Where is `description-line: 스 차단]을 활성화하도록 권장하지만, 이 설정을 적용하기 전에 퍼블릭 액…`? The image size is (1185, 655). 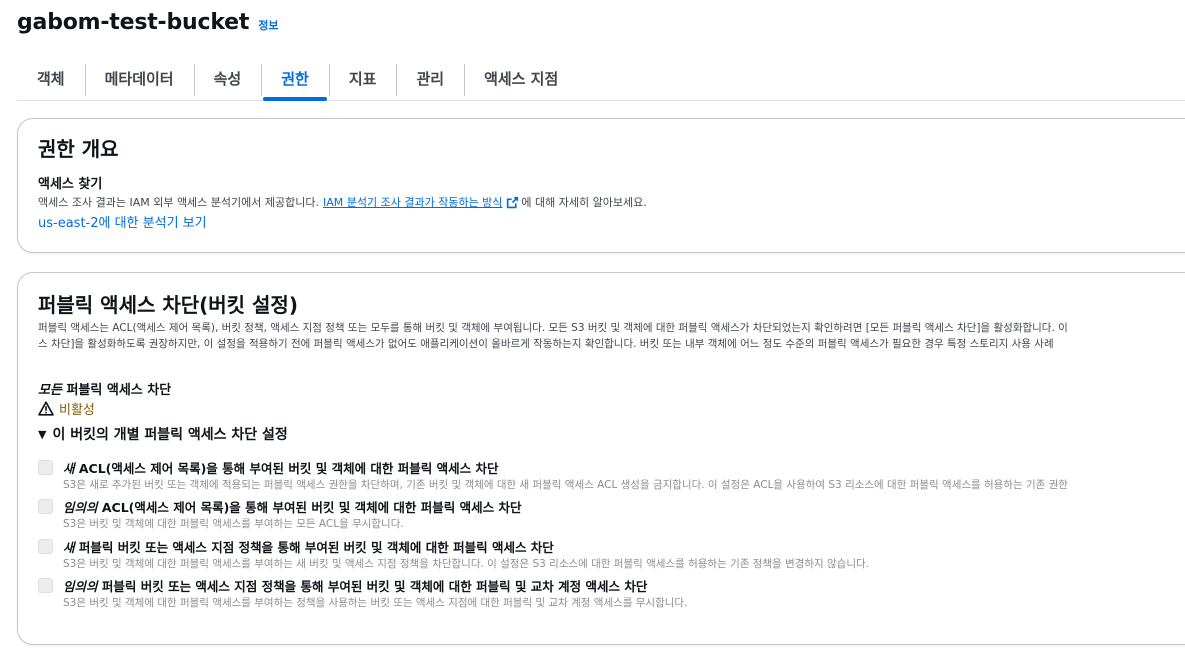 description-line: 스 차단]을 활성화하도록 권장하지만, 이 설정을 적용하기 전에 퍼블릭 액… is located at coordinates (546, 344).